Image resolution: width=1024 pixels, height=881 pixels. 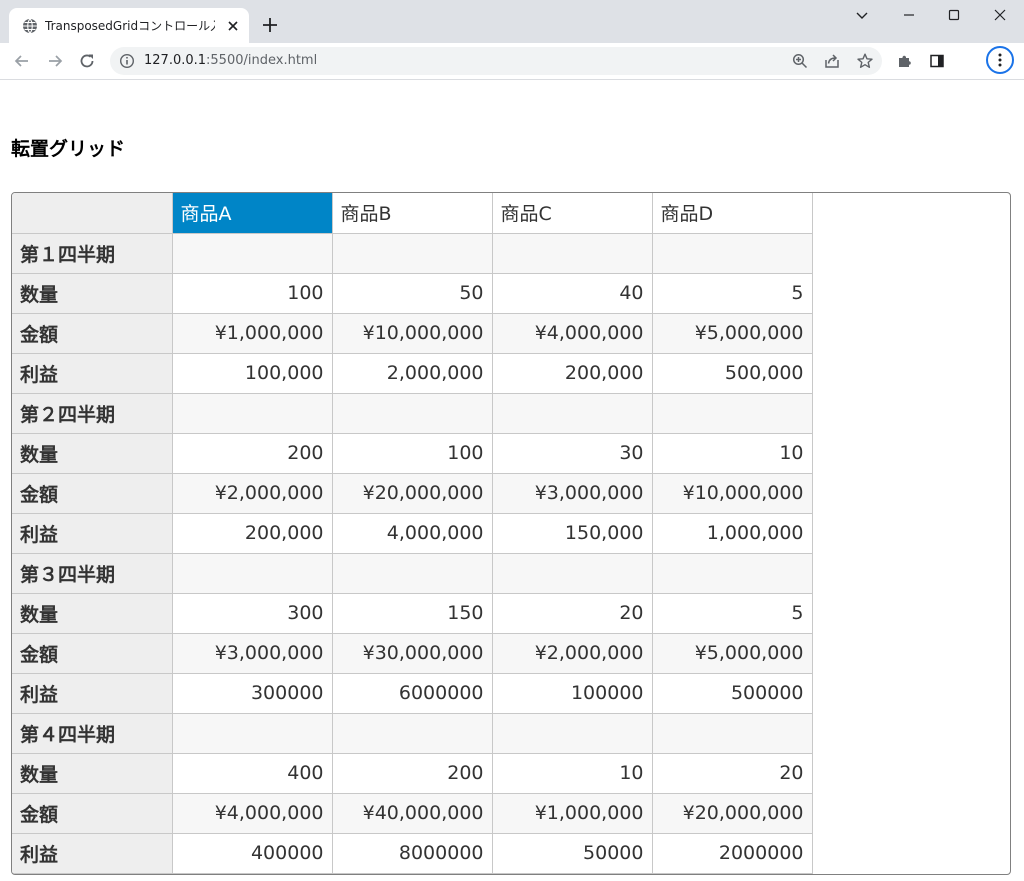 What do you see at coordinates (252, 373) in the screenshot?
I see `grid-cell: 100,000` at bounding box center [252, 373].